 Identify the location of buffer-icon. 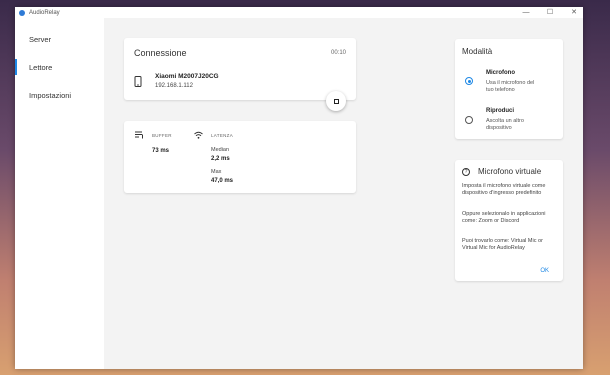
(139, 135).